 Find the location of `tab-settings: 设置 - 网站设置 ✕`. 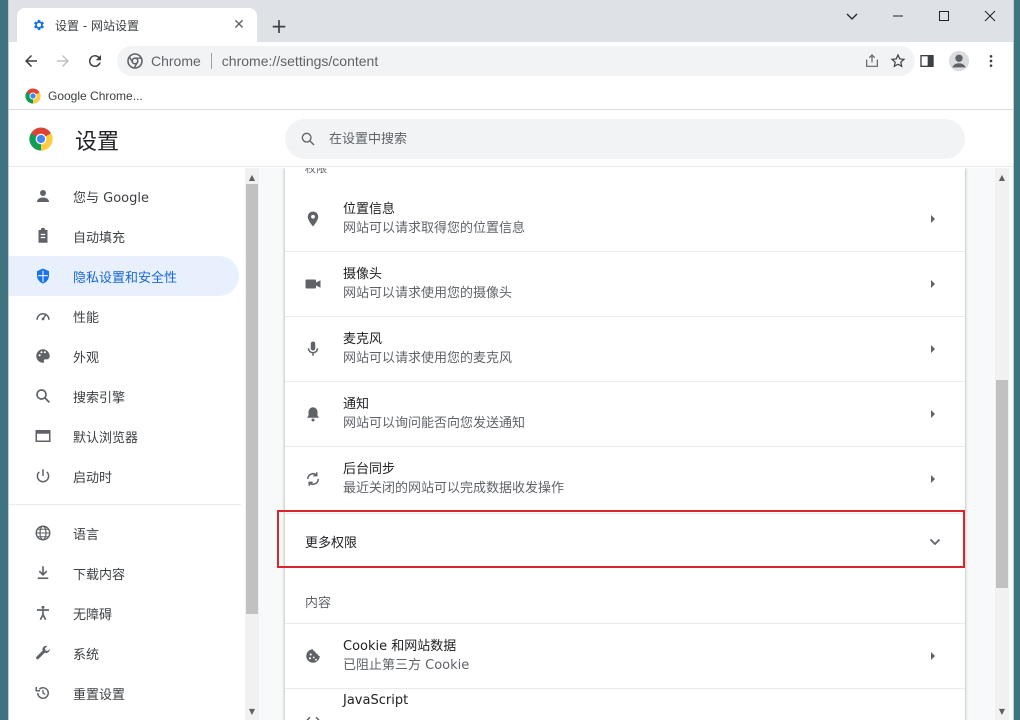

tab-settings: 设置 - 网站设置 ✕ is located at coordinates (137, 25).